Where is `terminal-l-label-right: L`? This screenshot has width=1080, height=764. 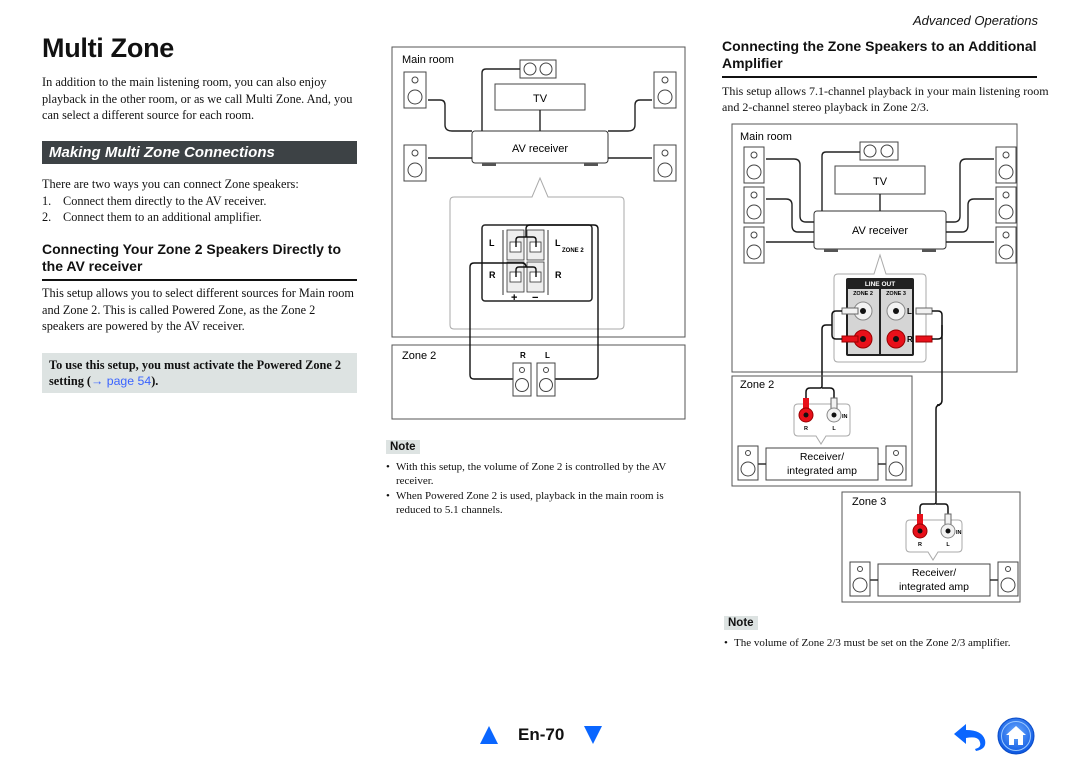
terminal-l-label-right: L is located at coordinates (558, 243).